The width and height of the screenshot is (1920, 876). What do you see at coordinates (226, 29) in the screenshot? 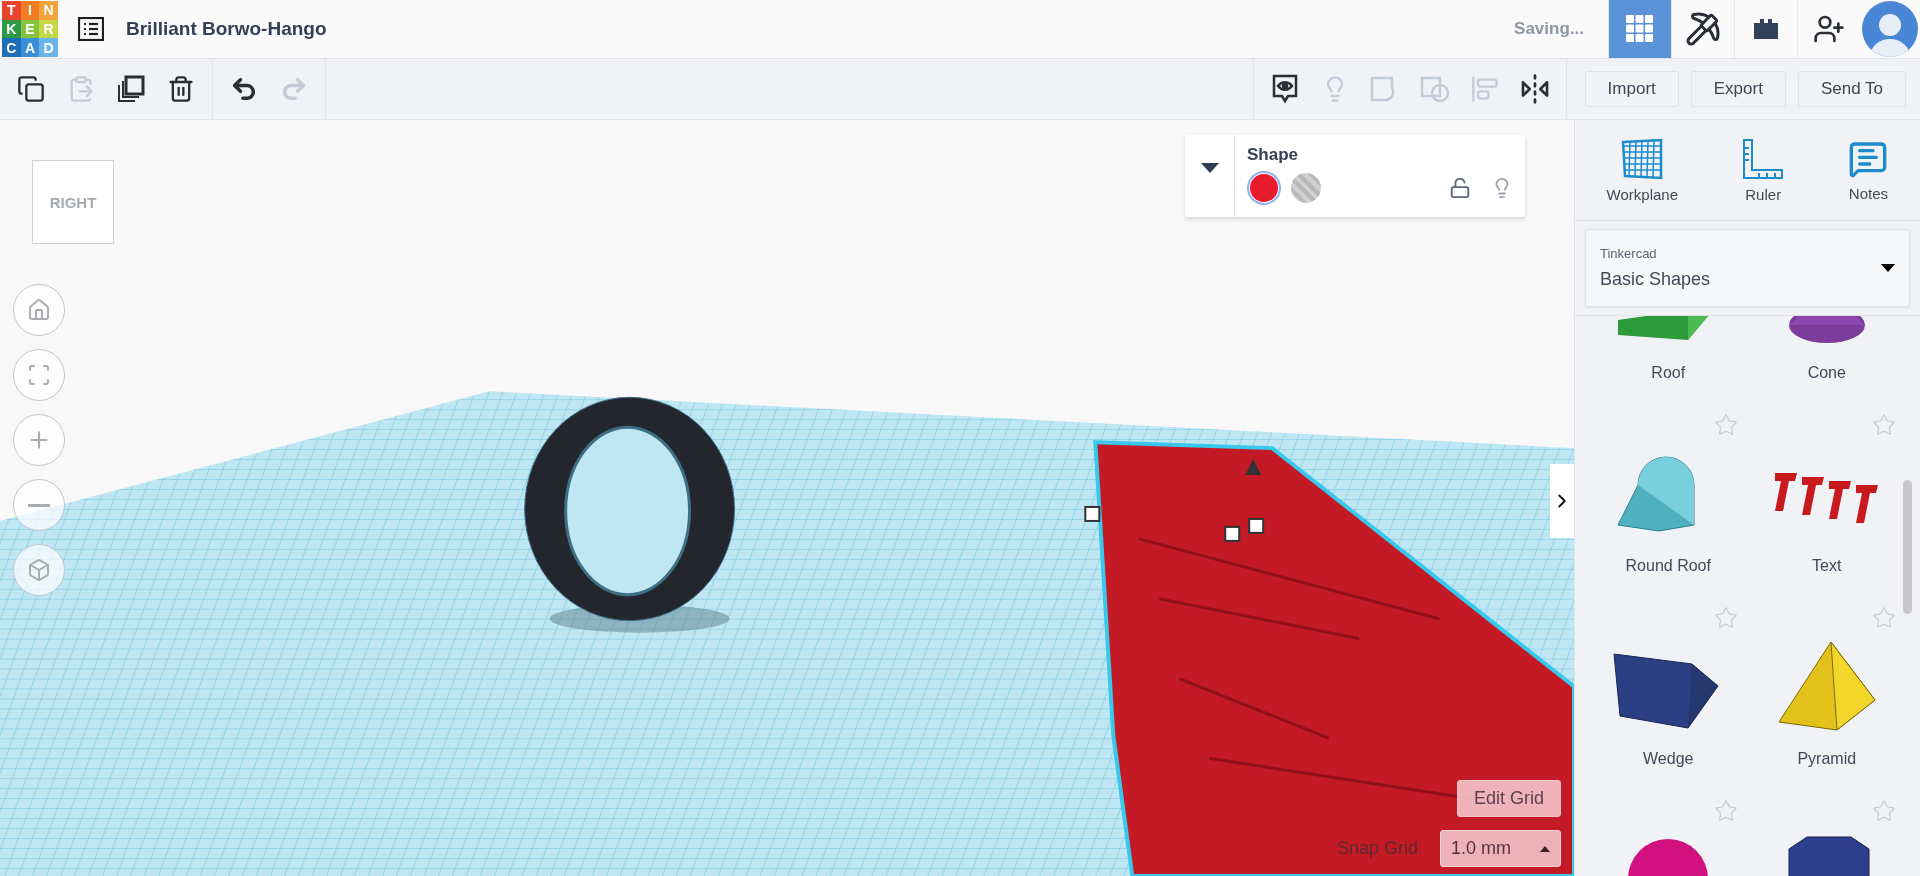
I see `design-title: Brilliant Borwo-Hango` at bounding box center [226, 29].